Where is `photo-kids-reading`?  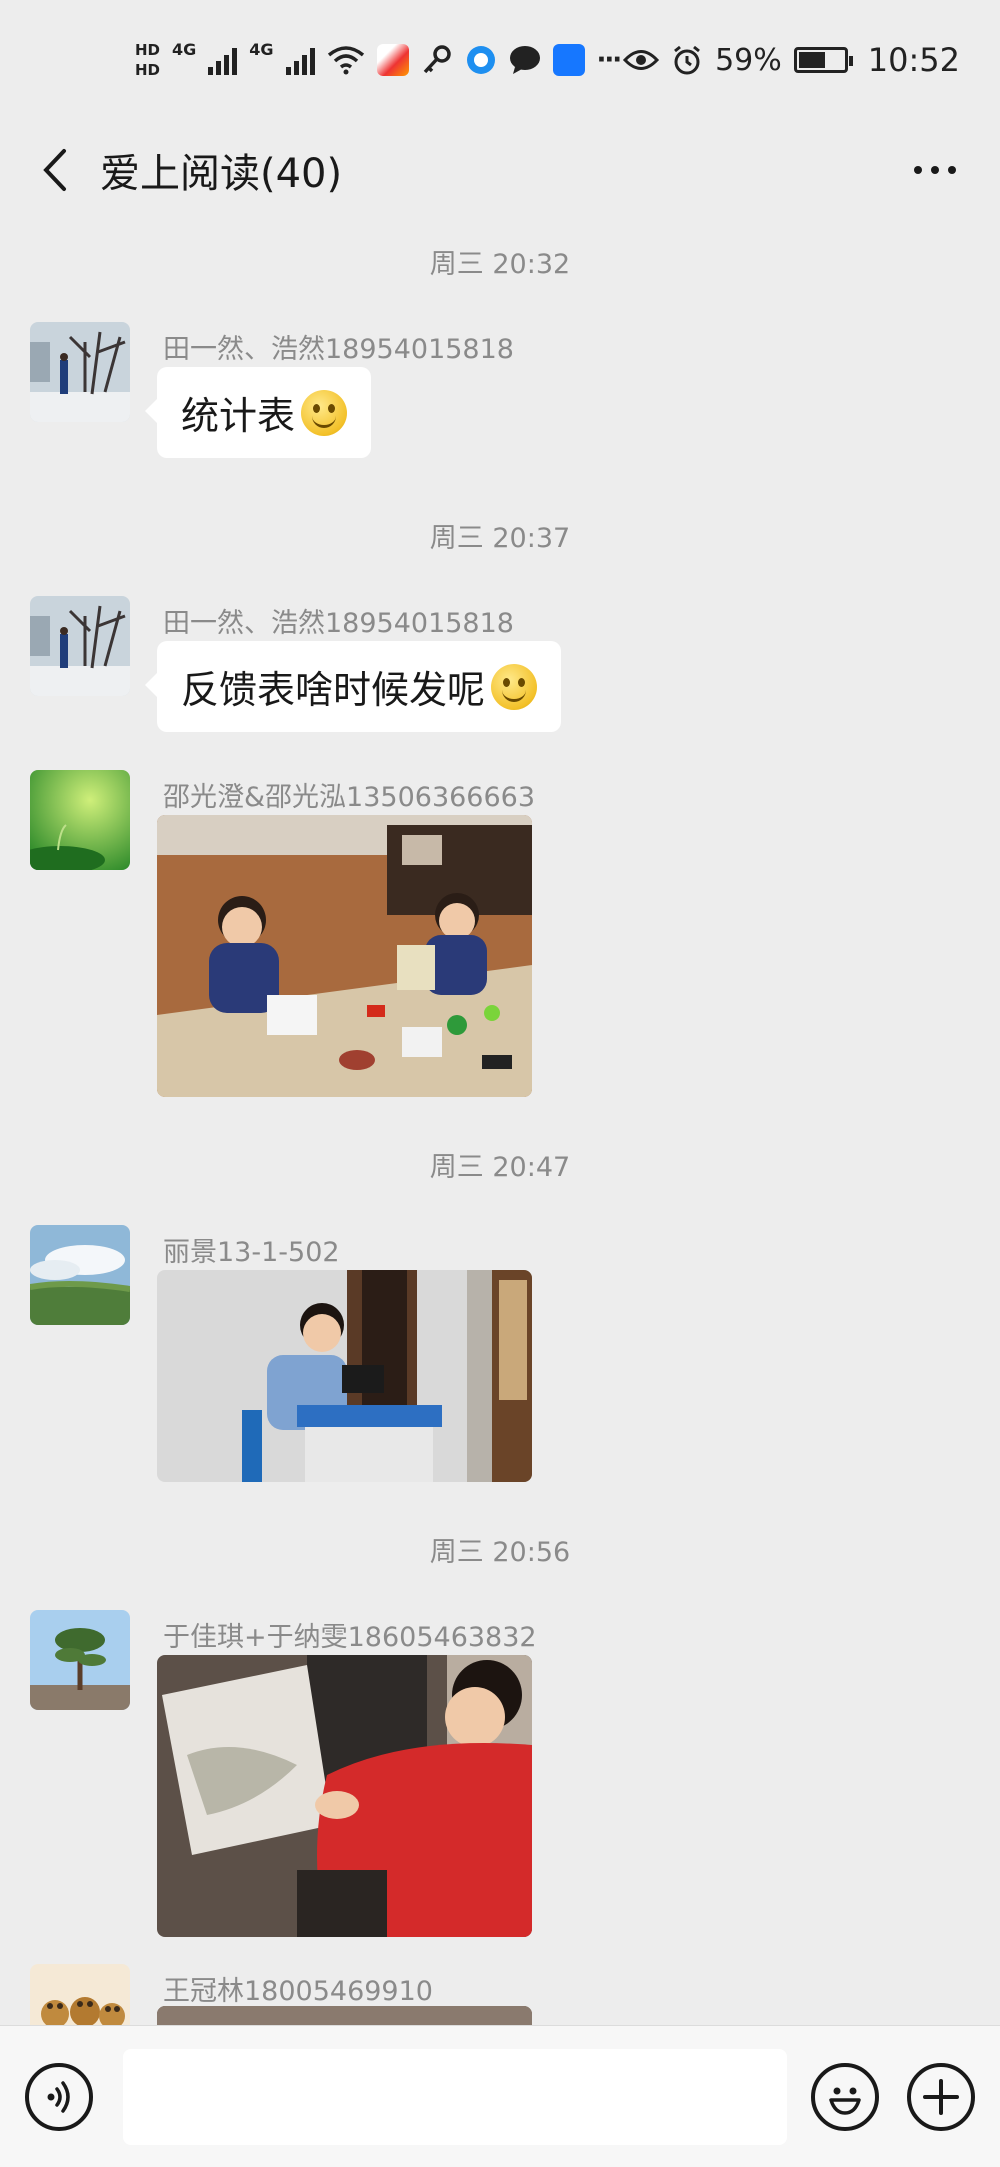
photo-kids-reading is located at coordinates (344, 956).